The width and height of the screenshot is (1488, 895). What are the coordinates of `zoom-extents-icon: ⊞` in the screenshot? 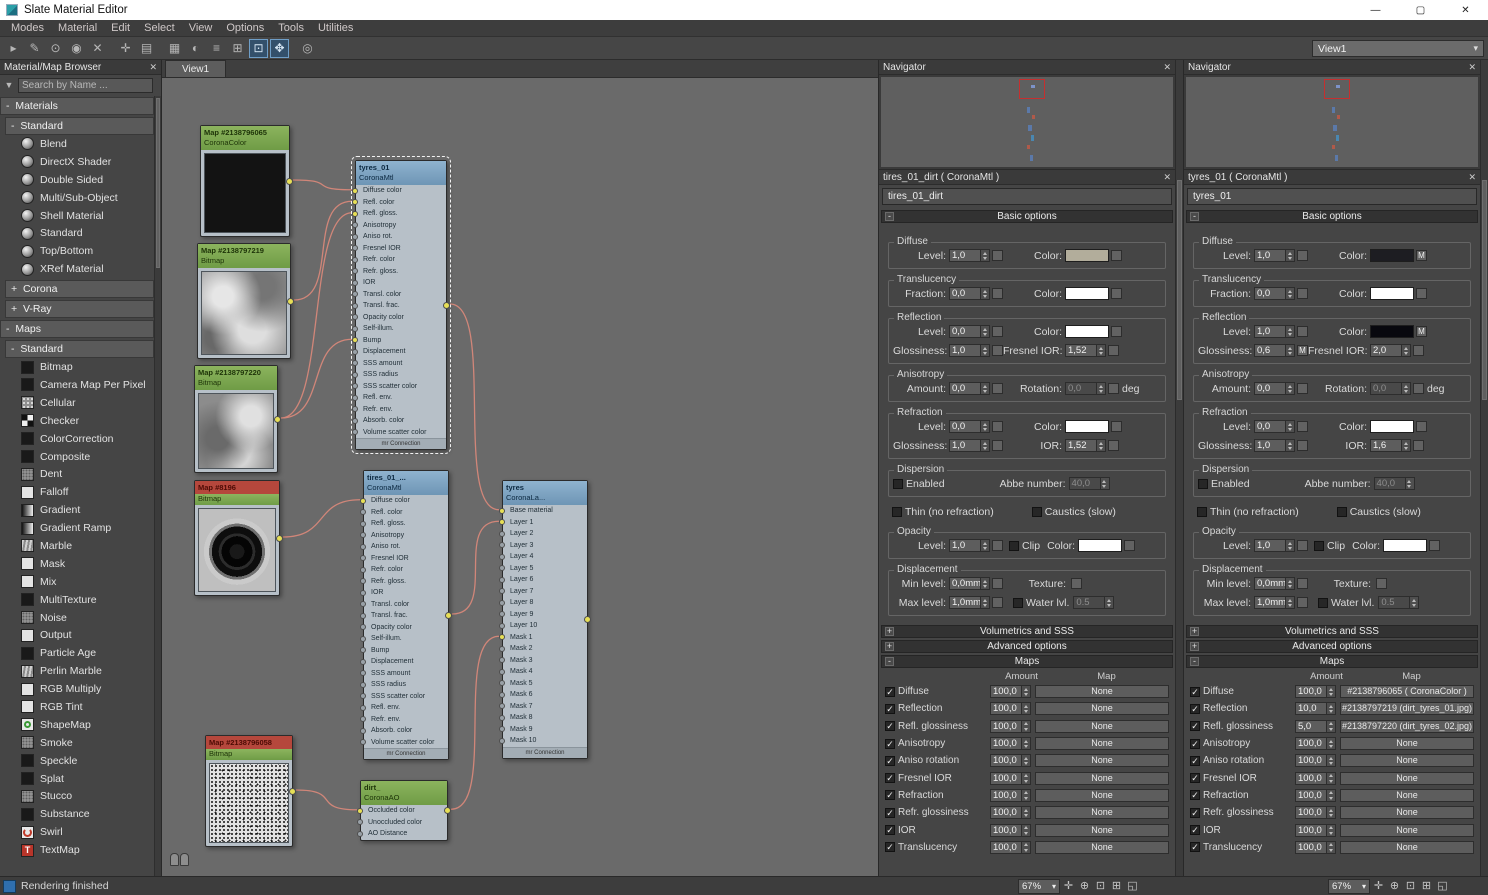 It's located at (1426, 886).